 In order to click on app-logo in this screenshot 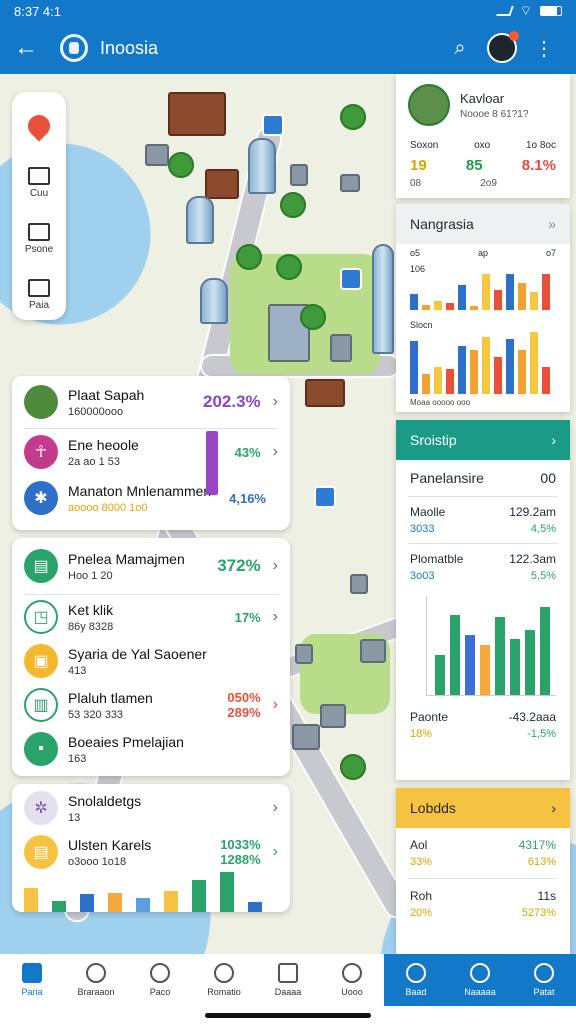, I will do `click(74, 48)`.